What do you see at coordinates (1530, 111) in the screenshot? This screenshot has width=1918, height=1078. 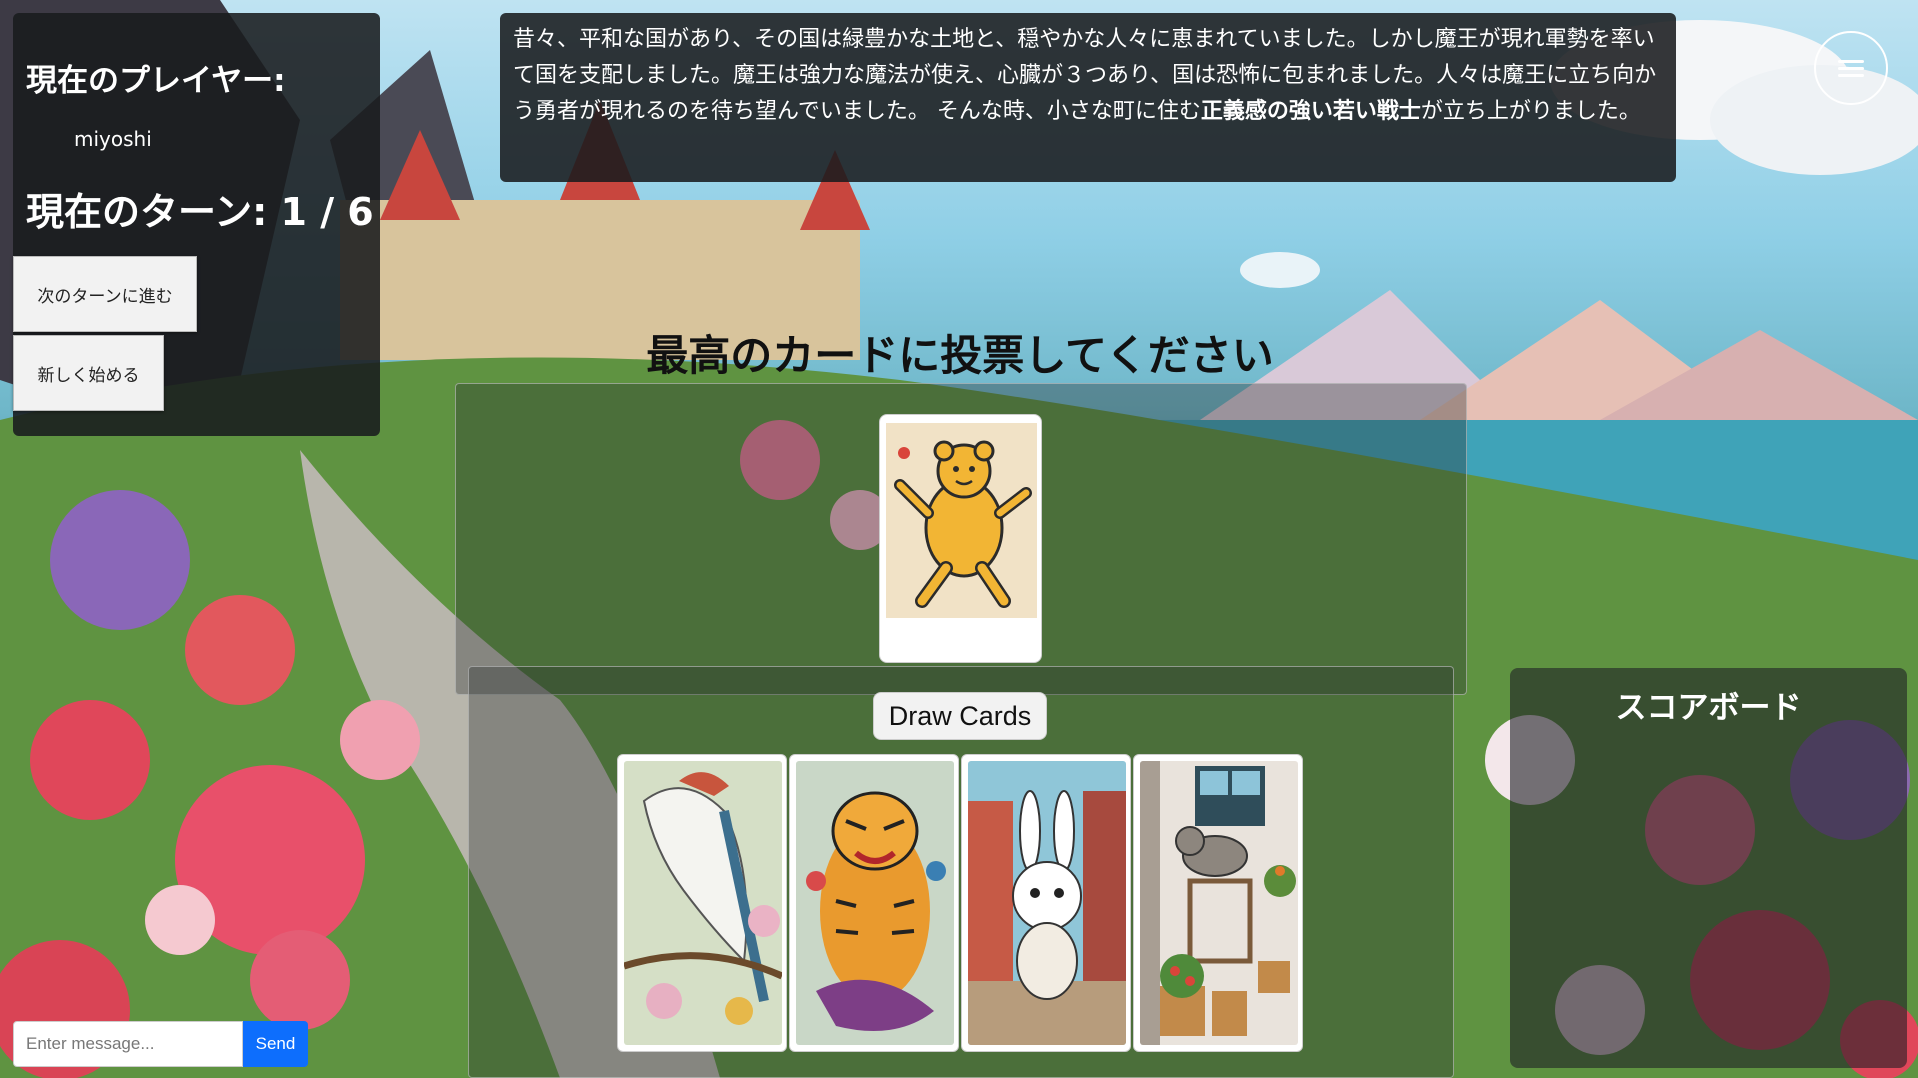 I see `story-text-end: が立ち上がりました。` at bounding box center [1530, 111].